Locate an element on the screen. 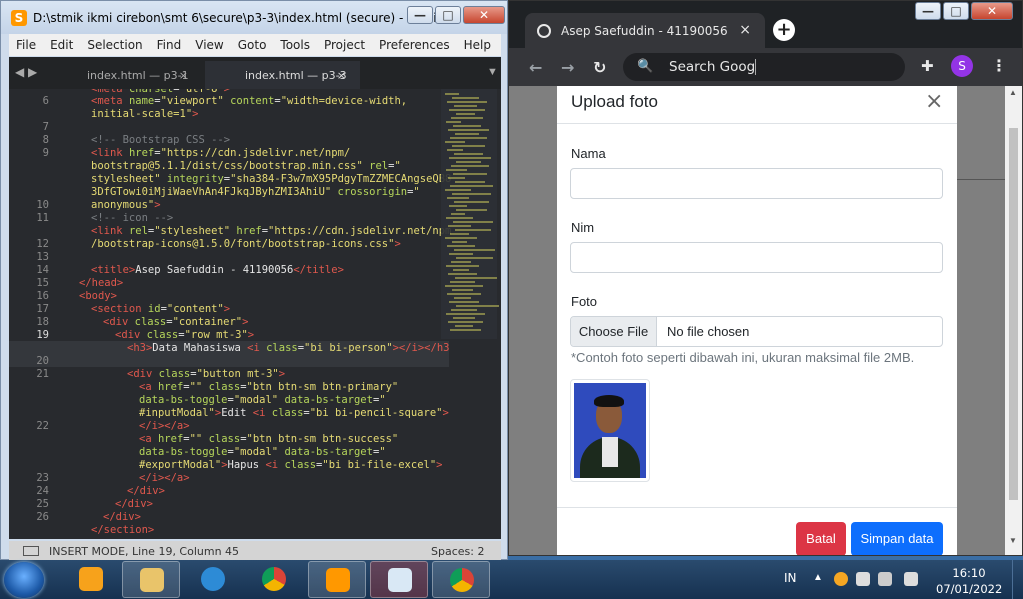 The height and width of the screenshot is (599, 1023). system-clock: 16:10 07/01/2022 is located at coordinates (969, 581).